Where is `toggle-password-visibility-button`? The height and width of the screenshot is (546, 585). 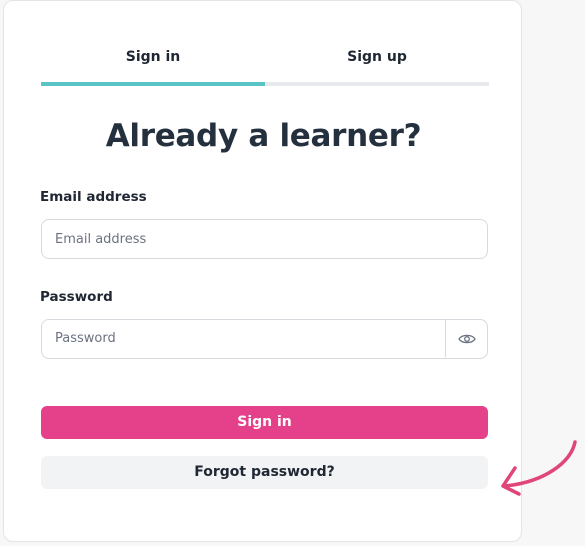
toggle-password-visibility-button is located at coordinates (466, 338).